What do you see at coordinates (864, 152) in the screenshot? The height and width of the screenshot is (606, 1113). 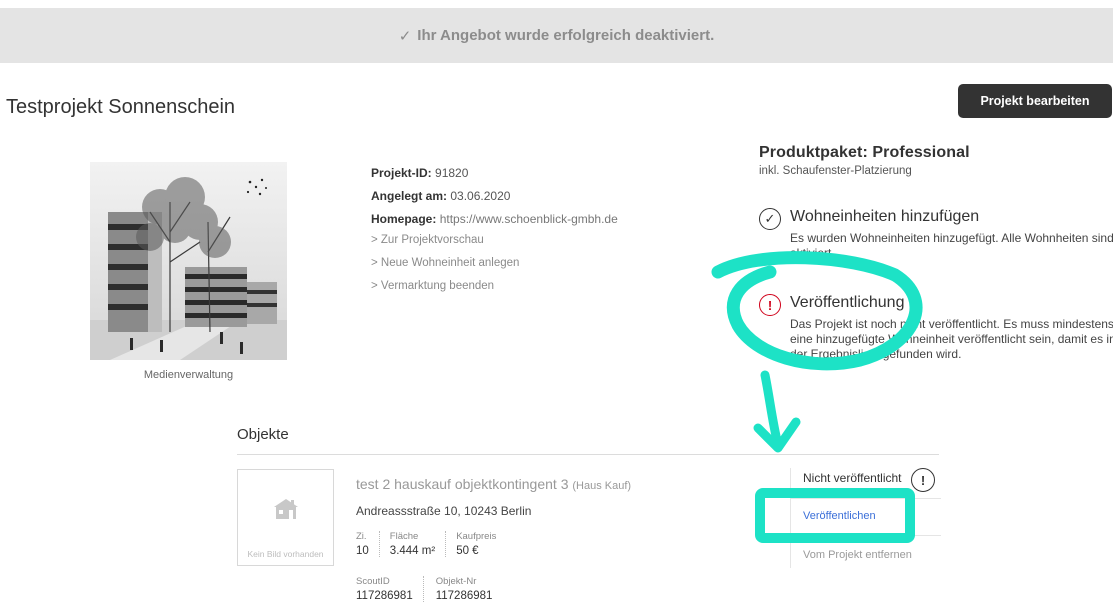 I see `package-title: Produktpaket: Professional` at bounding box center [864, 152].